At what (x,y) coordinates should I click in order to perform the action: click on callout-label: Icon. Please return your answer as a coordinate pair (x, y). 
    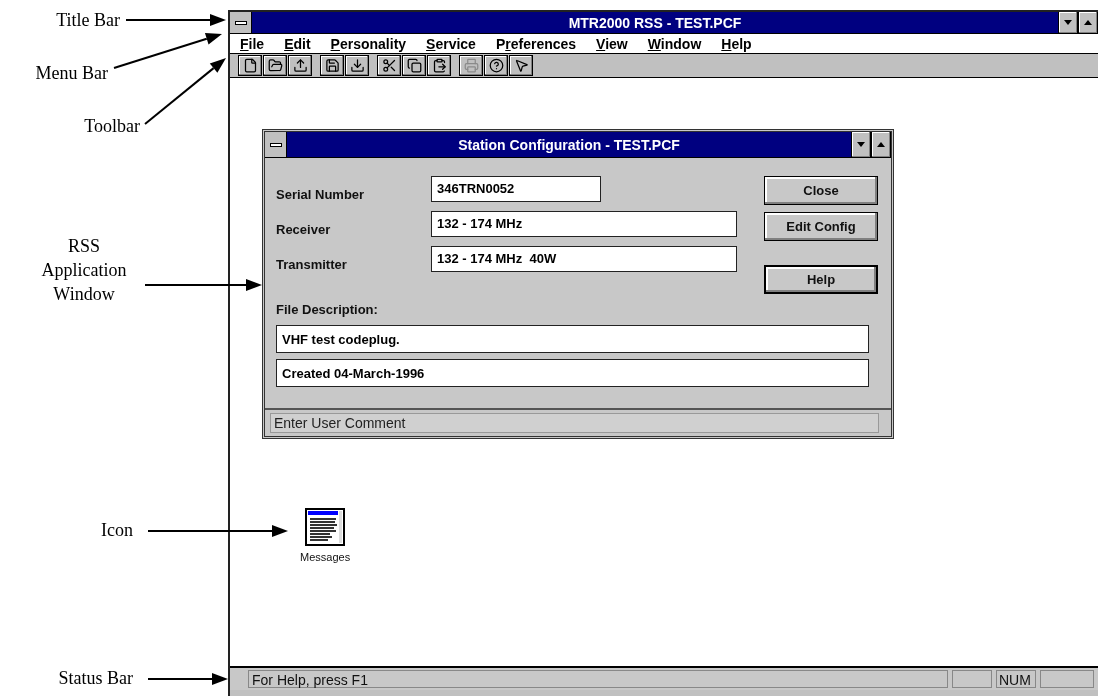
    Looking at the image, I should click on (117, 530).